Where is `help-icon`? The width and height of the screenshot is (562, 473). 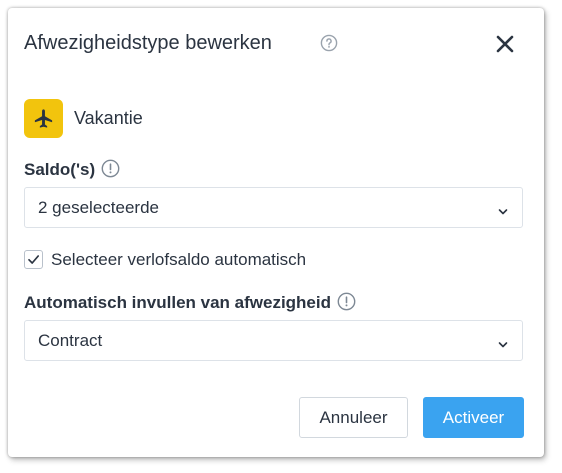
help-icon is located at coordinates (329, 43).